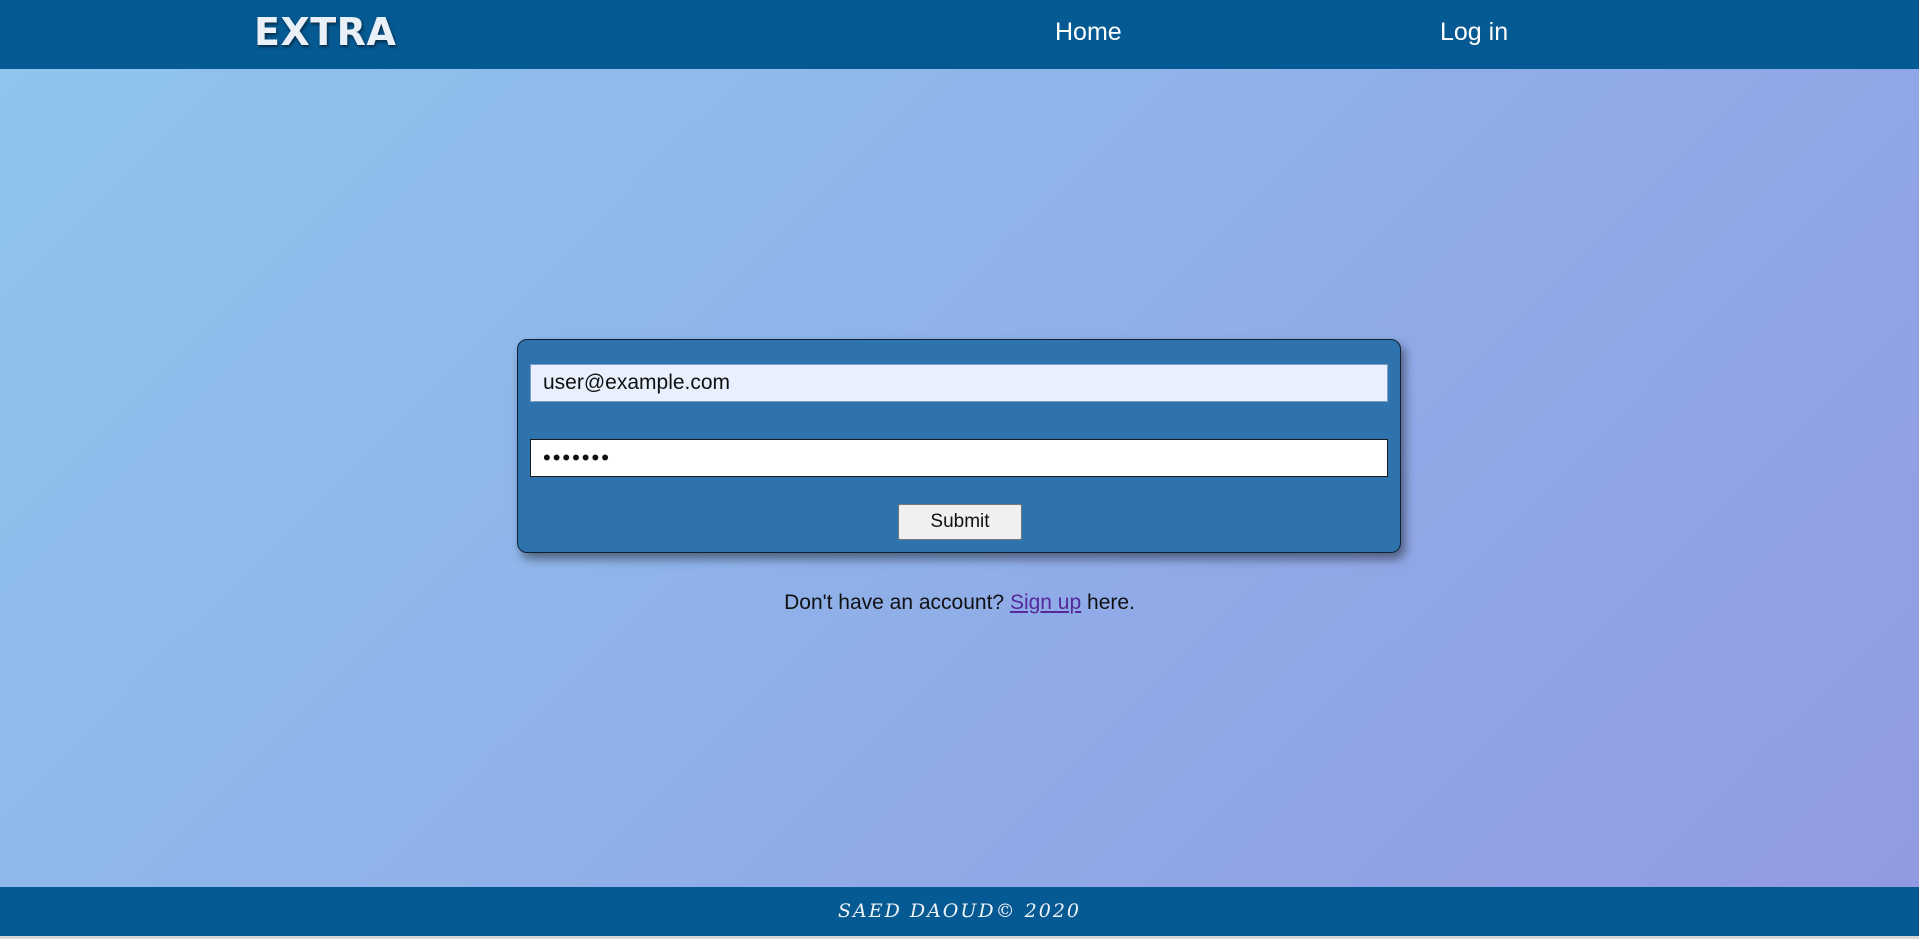 This screenshot has height=939, width=1919. I want to click on nav-home-link: Home, so click(1088, 32).